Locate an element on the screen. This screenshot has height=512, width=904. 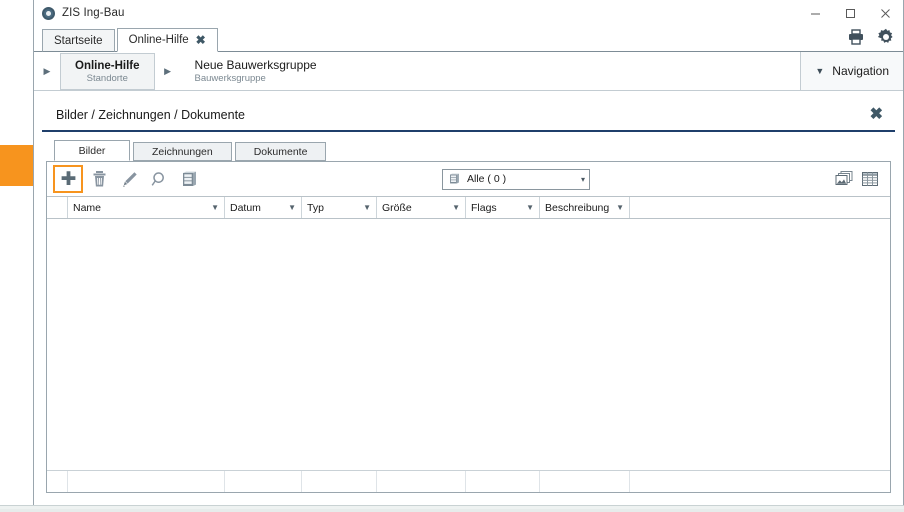
search-magnifier-icon is located at coordinates (157, 178).